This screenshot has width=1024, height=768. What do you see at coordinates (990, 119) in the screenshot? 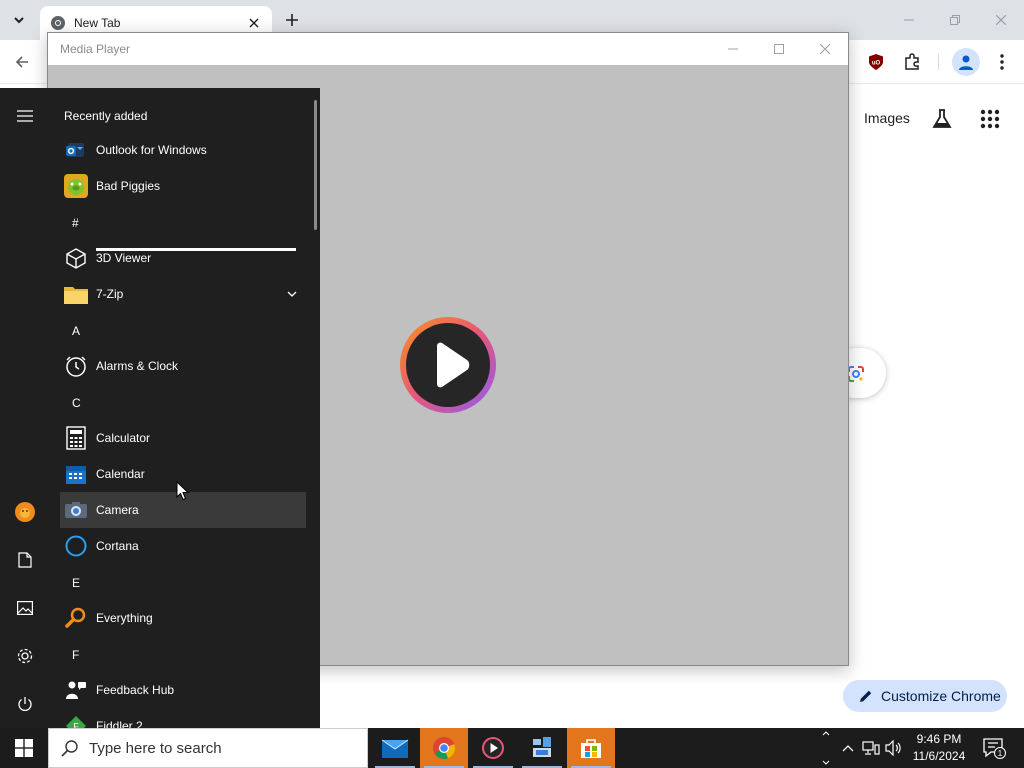
I see `google-apps-grid-icon` at bounding box center [990, 119].